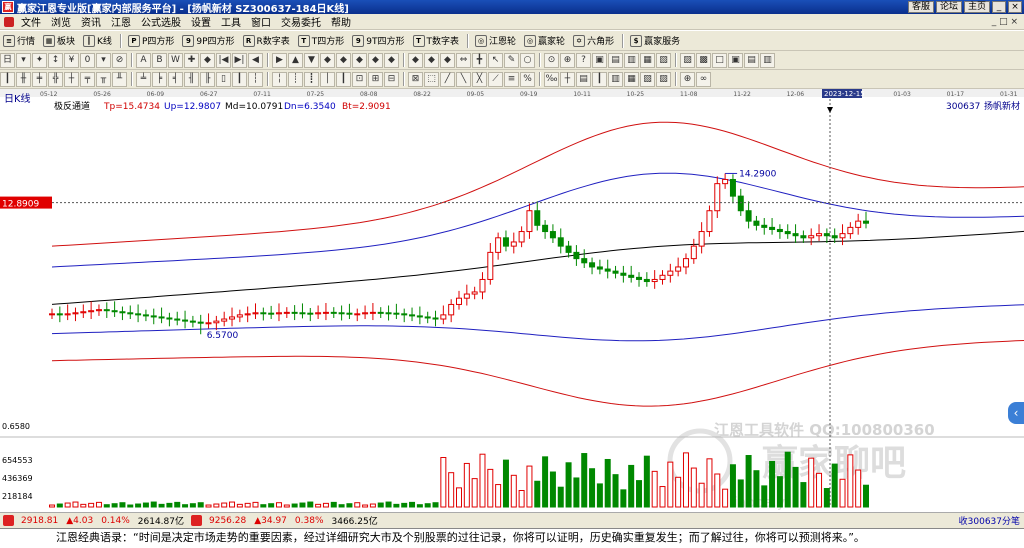  I want to click on toolbar3-tool-15-icon: ┆, so click(255, 79).